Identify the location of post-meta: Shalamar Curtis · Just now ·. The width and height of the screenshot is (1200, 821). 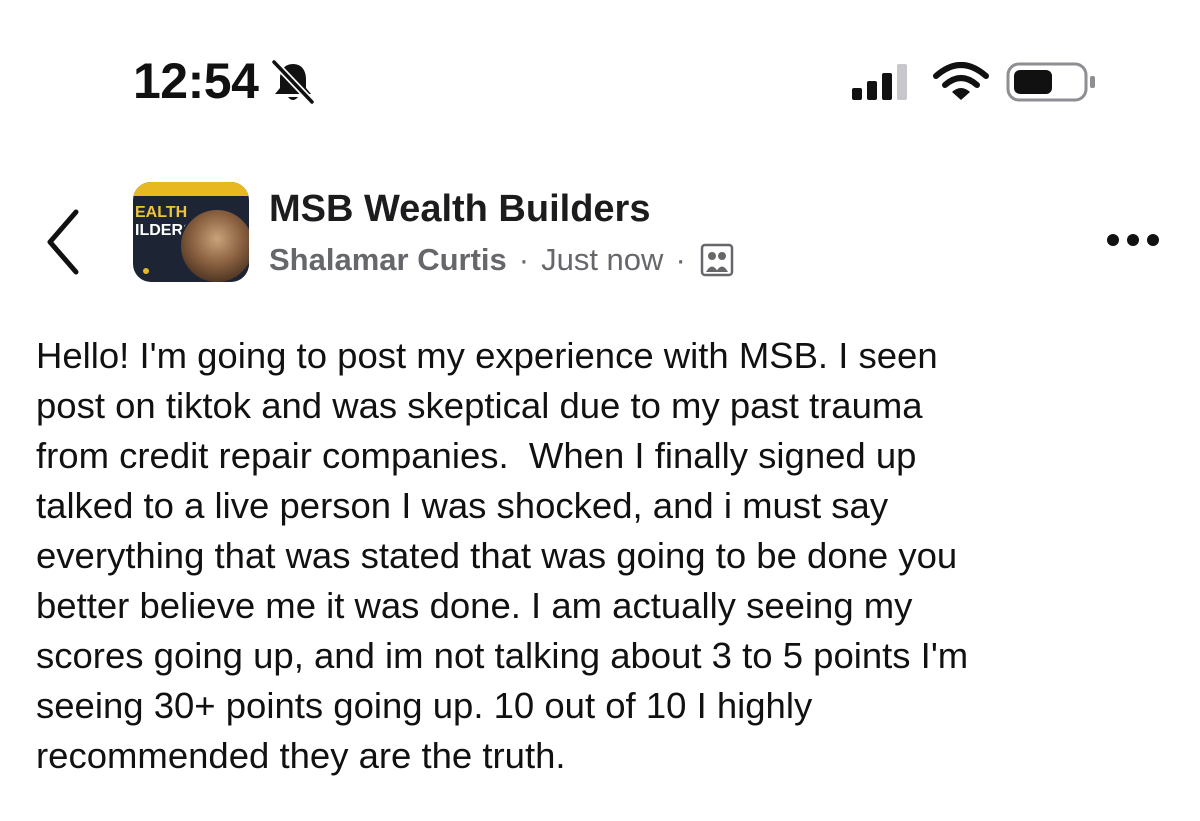
(501, 260).